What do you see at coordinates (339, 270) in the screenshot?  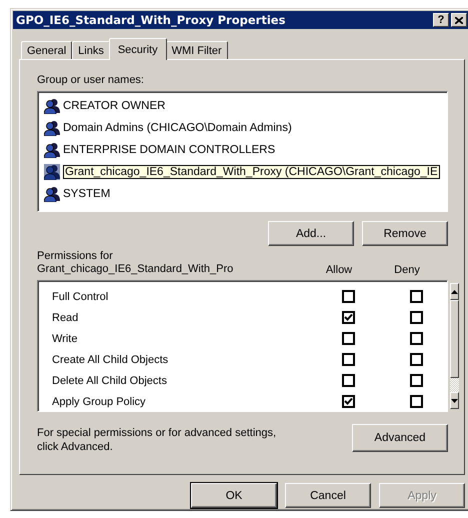 I see `column-header: Allow` at bounding box center [339, 270].